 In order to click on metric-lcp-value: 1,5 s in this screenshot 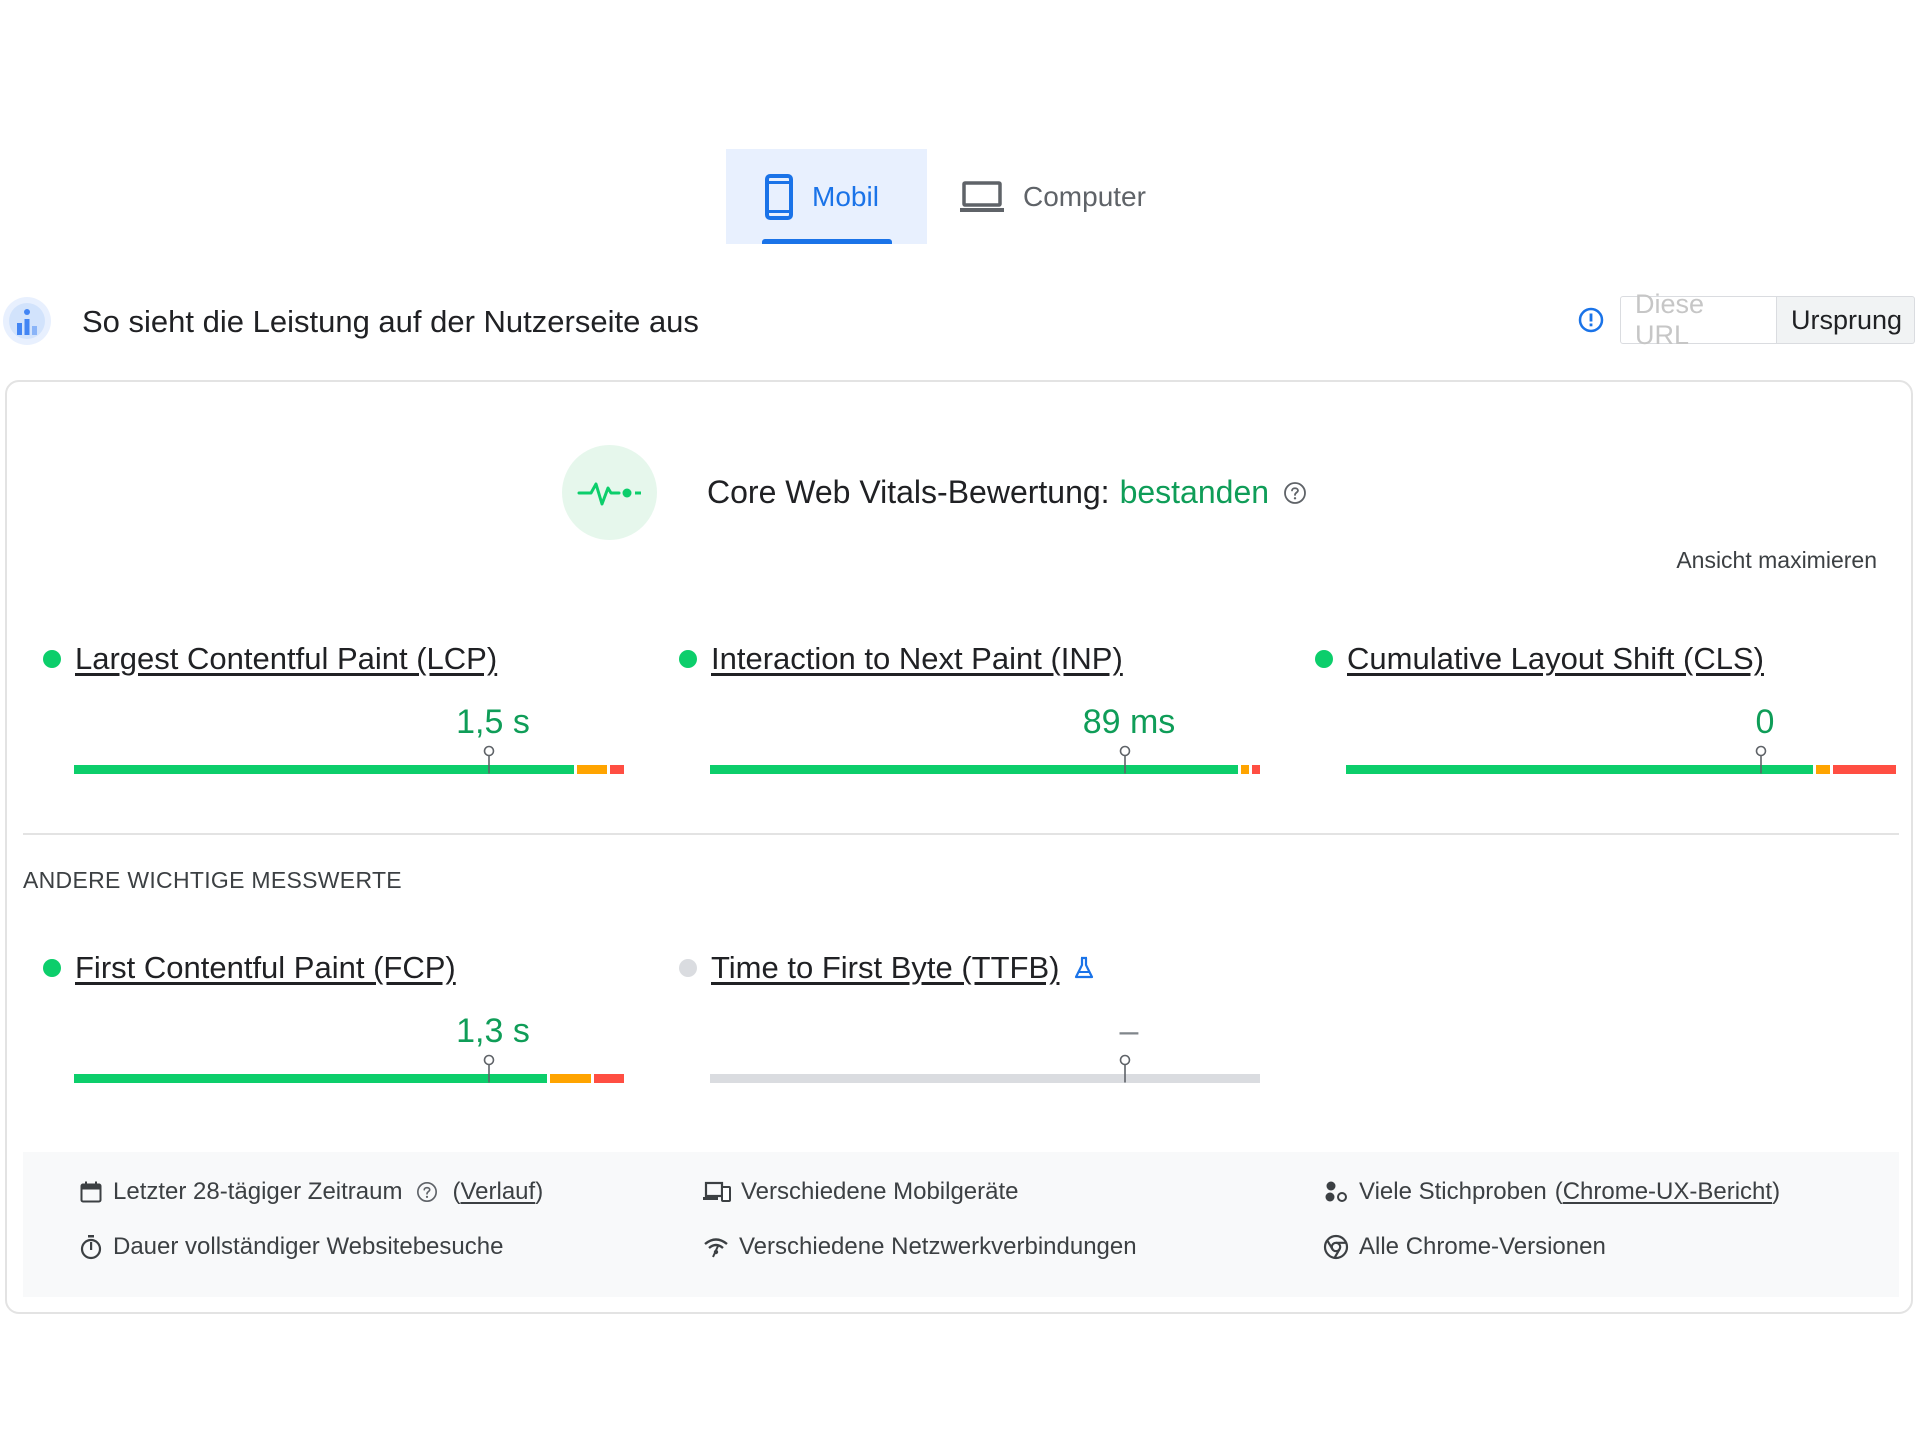, I will do `click(493, 722)`.